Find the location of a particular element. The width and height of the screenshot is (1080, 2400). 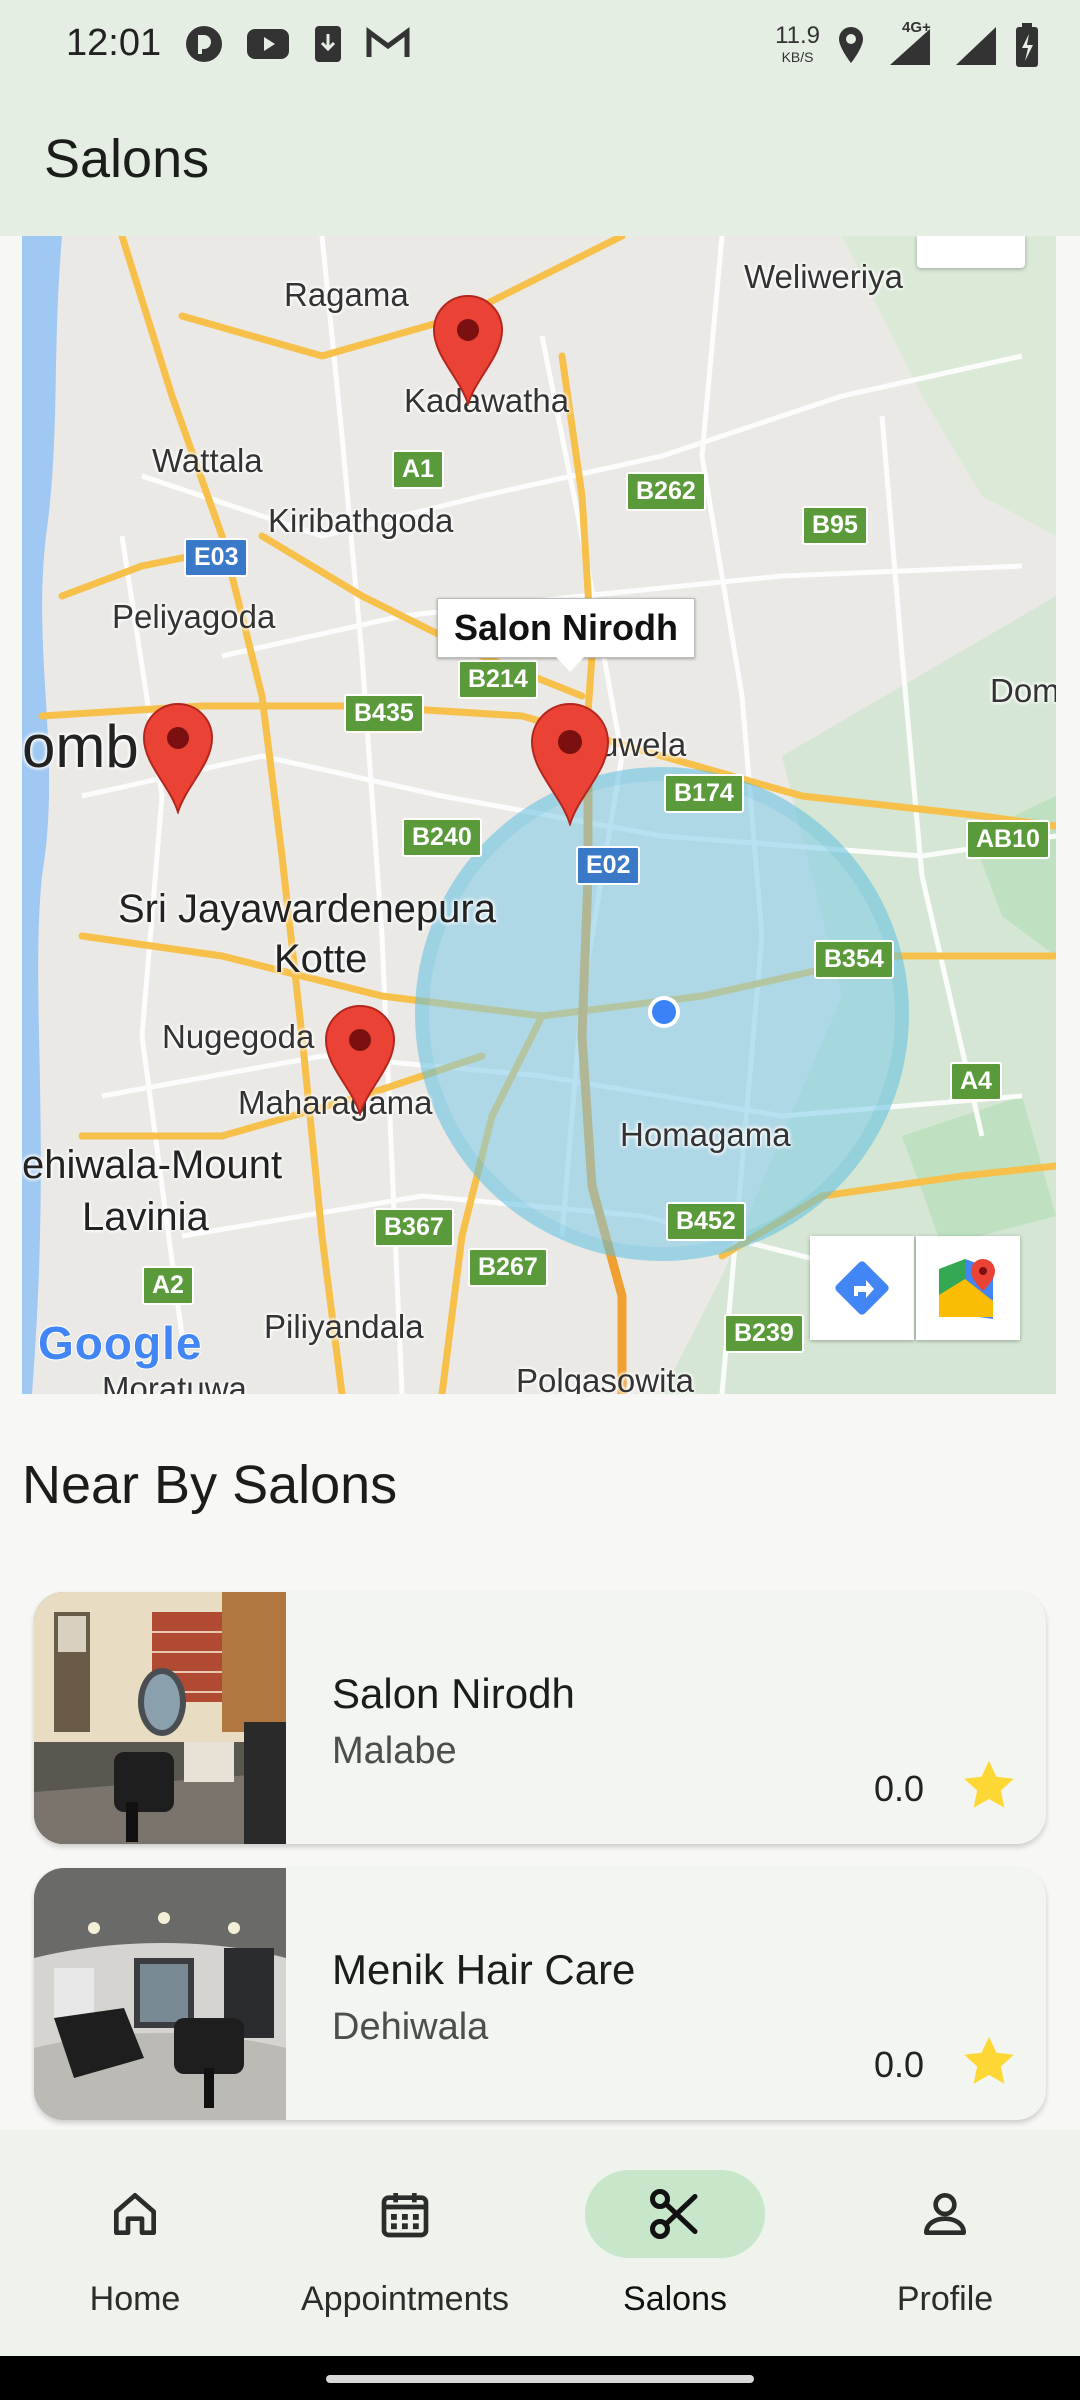

home-gesture-handle is located at coordinates (540, 2379).